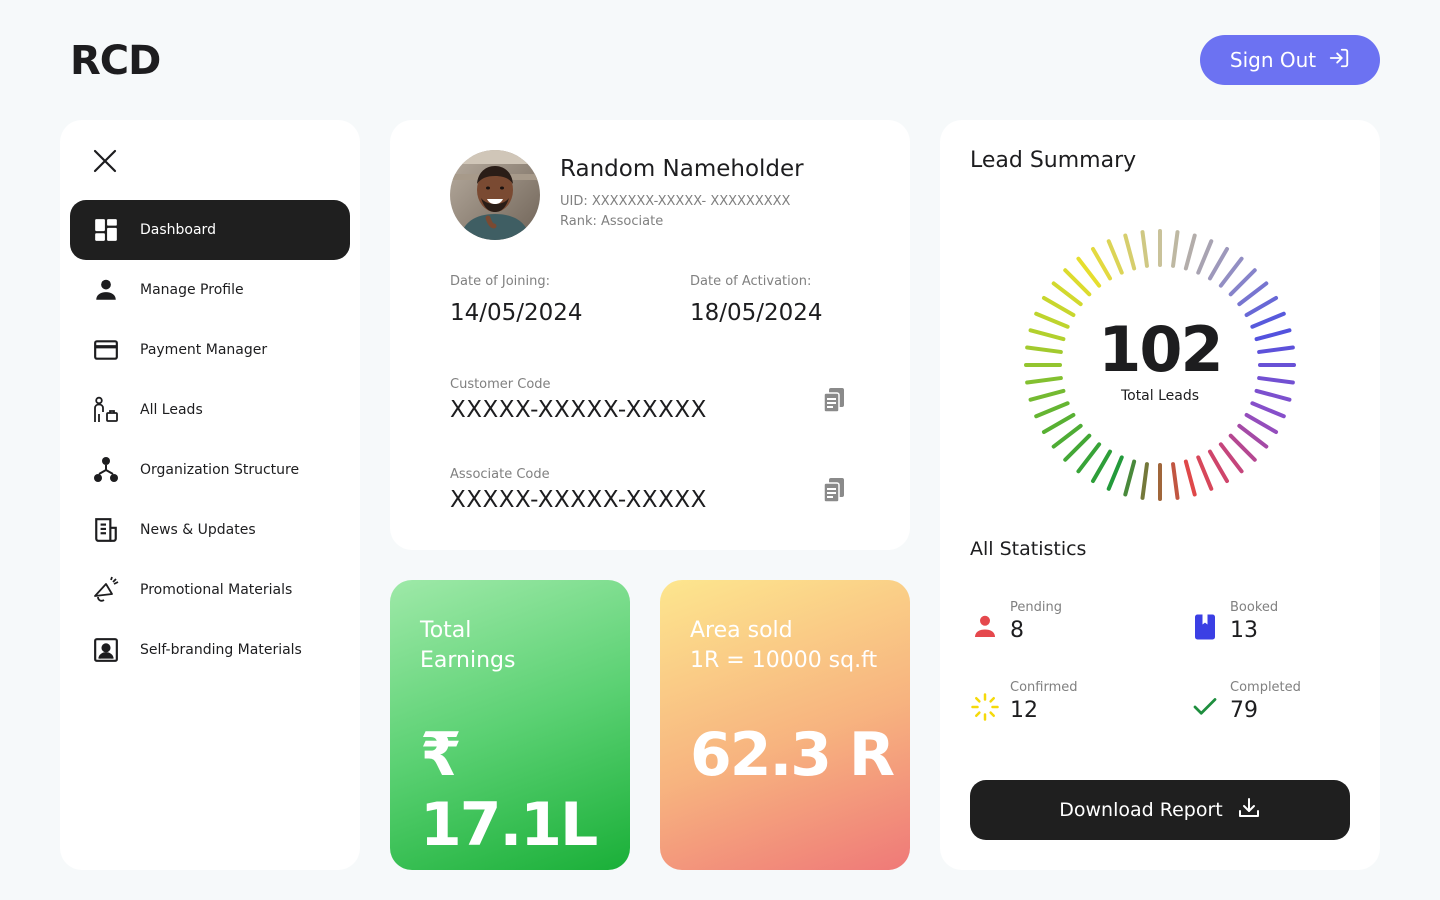 The width and height of the screenshot is (1440, 900). Describe the element at coordinates (210, 350) in the screenshot. I see `sidebar-item-payment-manager: Payment Manager` at that location.